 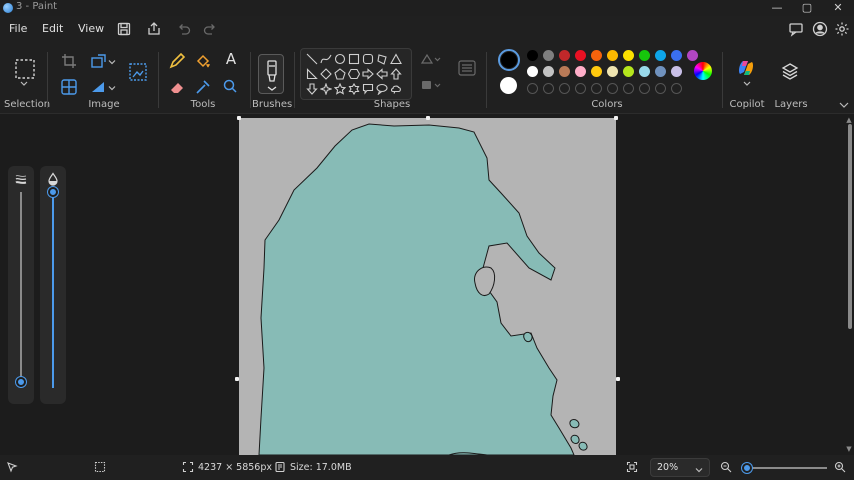 I want to click on copilot-logo-icon, so click(x=746, y=68).